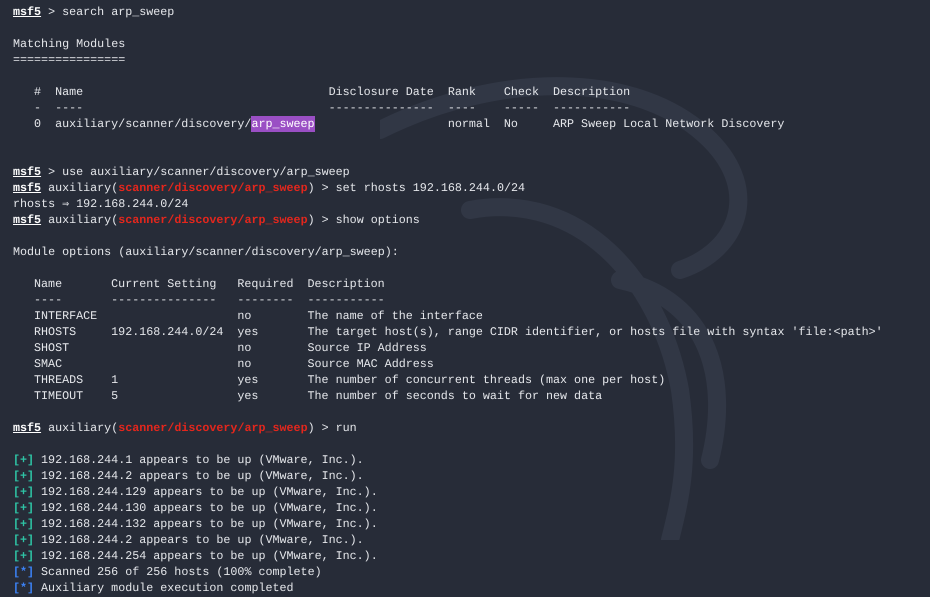  What do you see at coordinates (100, 204) in the screenshot?
I see `terminal-text: rhosts ⇒ 192.168.244.0/24` at bounding box center [100, 204].